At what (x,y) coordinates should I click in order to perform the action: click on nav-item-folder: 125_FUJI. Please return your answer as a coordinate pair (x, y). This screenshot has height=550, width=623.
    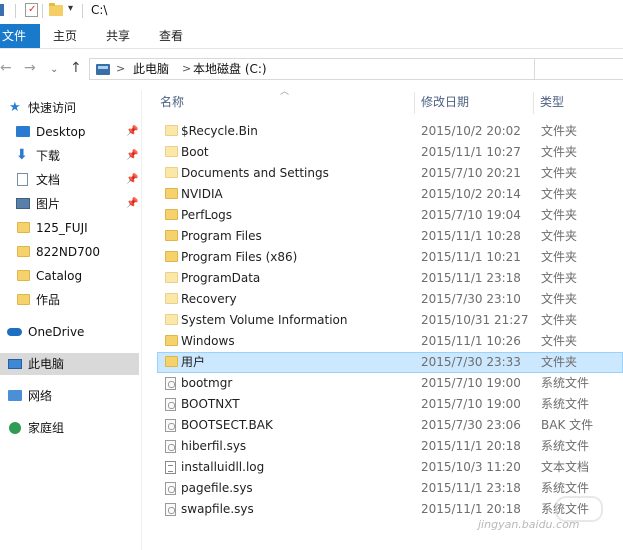
    Looking at the image, I should click on (69, 228).